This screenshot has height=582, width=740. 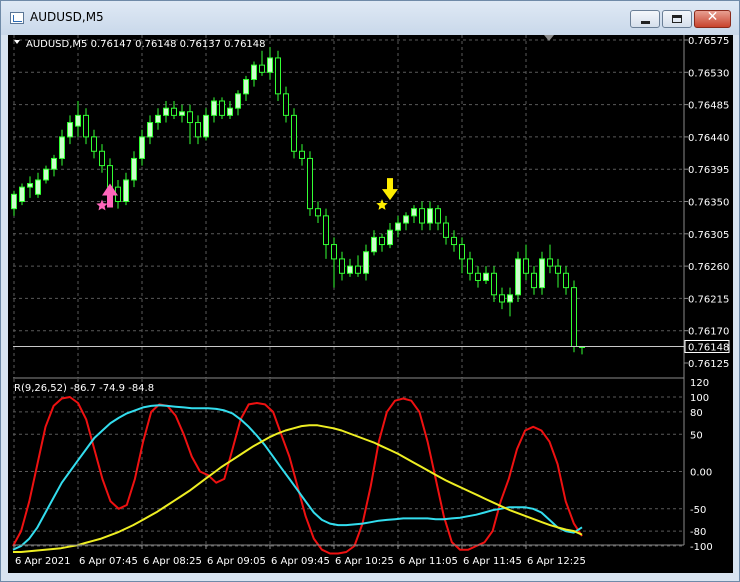 What do you see at coordinates (492, 561) in the screenshot?
I see `time-tick-label: 6 Apr 11:45` at bounding box center [492, 561].